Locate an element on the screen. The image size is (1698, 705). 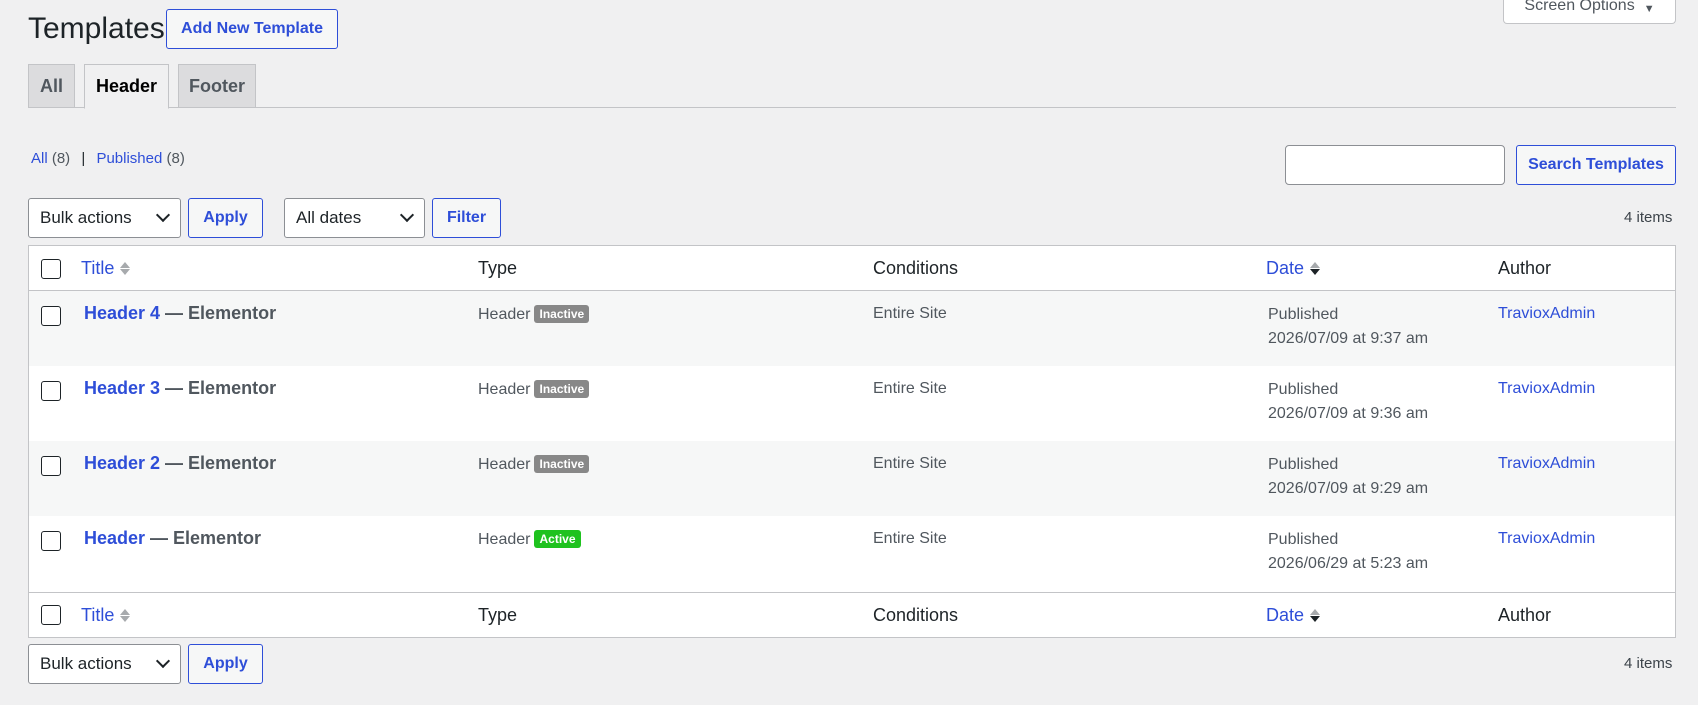
column-type: Type is located at coordinates (498, 268).